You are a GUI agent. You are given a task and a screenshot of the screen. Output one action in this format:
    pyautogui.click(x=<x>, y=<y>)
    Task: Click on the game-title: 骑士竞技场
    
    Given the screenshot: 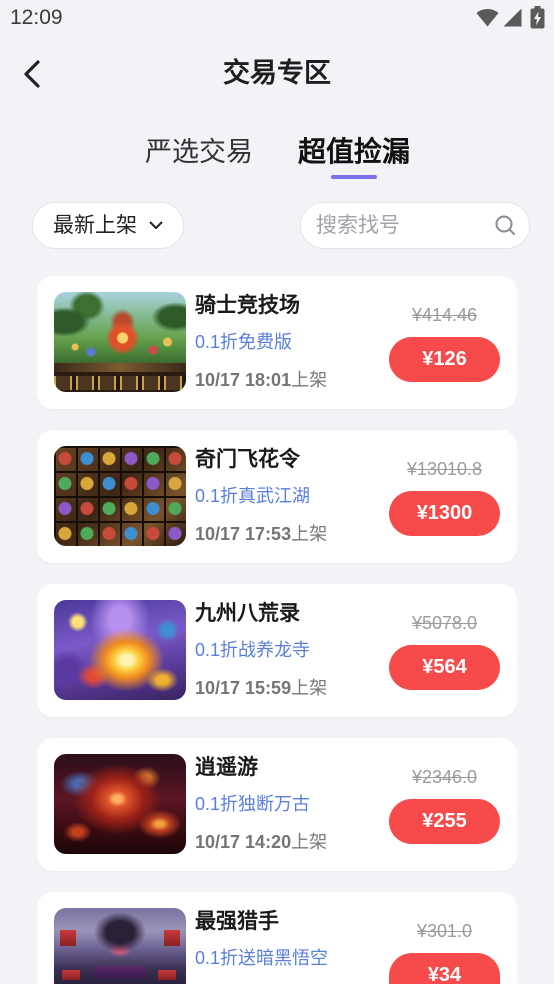 What is the action you would take?
    pyautogui.click(x=247, y=305)
    